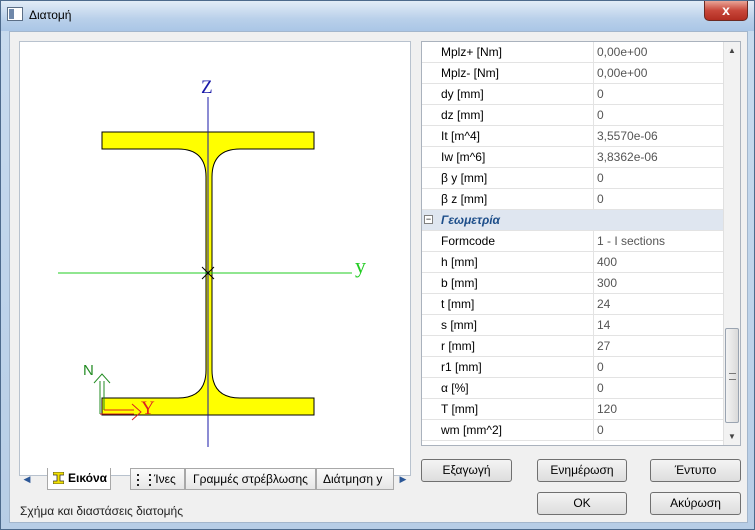 The width and height of the screenshot is (755, 530). What do you see at coordinates (573, 94) in the screenshot?
I see `property-row: dy [mm] 0` at bounding box center [573, 94].